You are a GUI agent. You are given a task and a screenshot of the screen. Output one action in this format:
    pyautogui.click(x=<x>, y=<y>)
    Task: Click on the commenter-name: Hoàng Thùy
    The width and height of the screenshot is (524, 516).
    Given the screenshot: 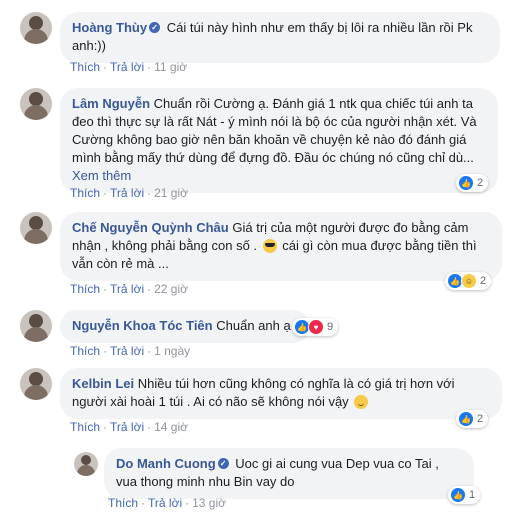 What is the action you would take?
    pyautogui.click(x=109, y=27)
    